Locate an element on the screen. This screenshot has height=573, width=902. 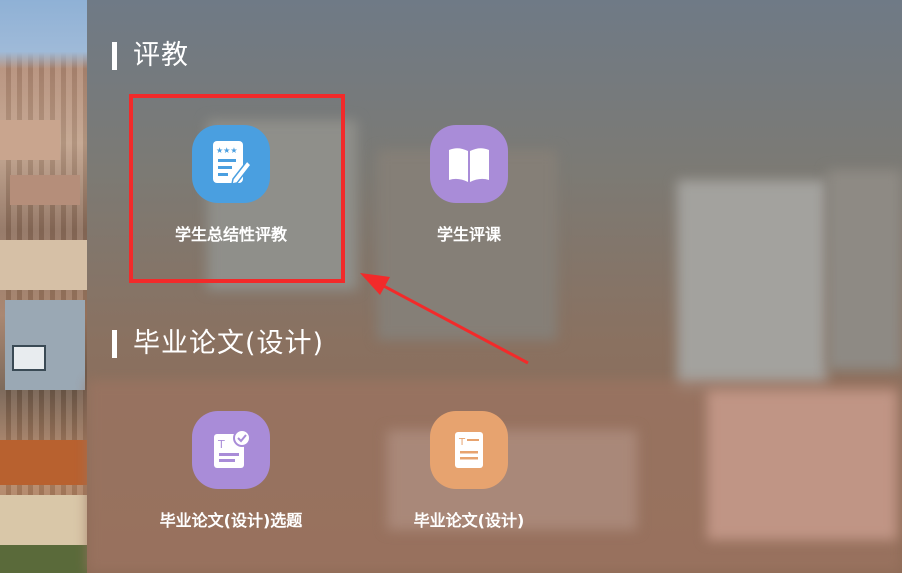
open-book-icon is located at coordinates (469, 164).